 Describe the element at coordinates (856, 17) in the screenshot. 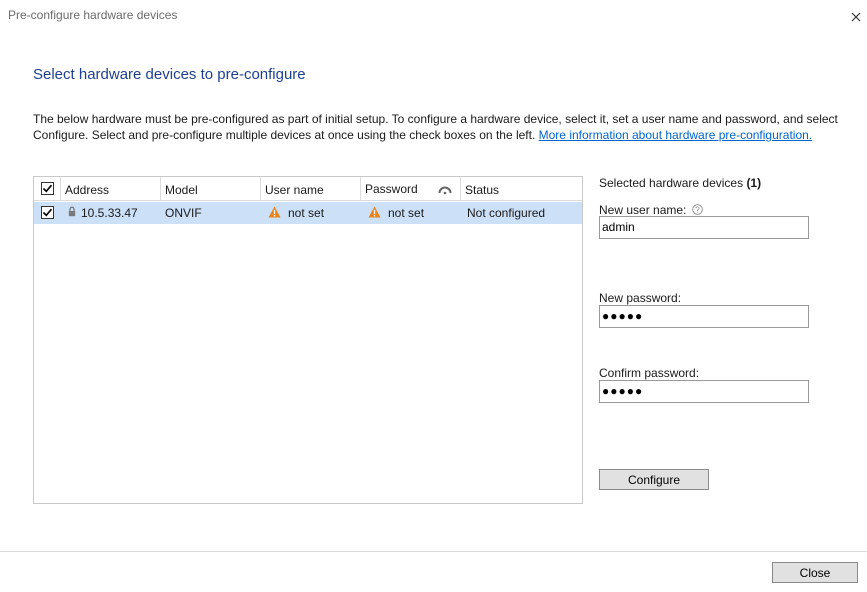

I see `window-close-icon` at that location.